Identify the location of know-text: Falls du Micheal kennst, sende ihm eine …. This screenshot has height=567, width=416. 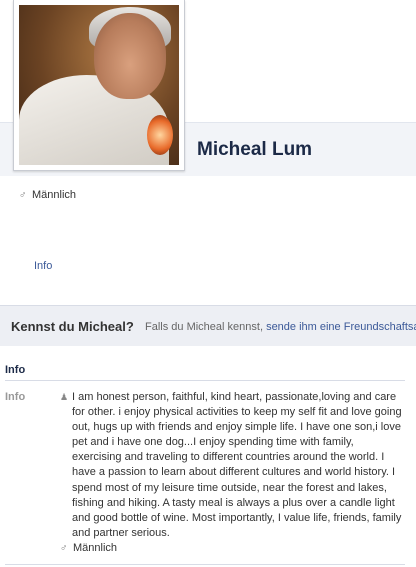
(280, 327).